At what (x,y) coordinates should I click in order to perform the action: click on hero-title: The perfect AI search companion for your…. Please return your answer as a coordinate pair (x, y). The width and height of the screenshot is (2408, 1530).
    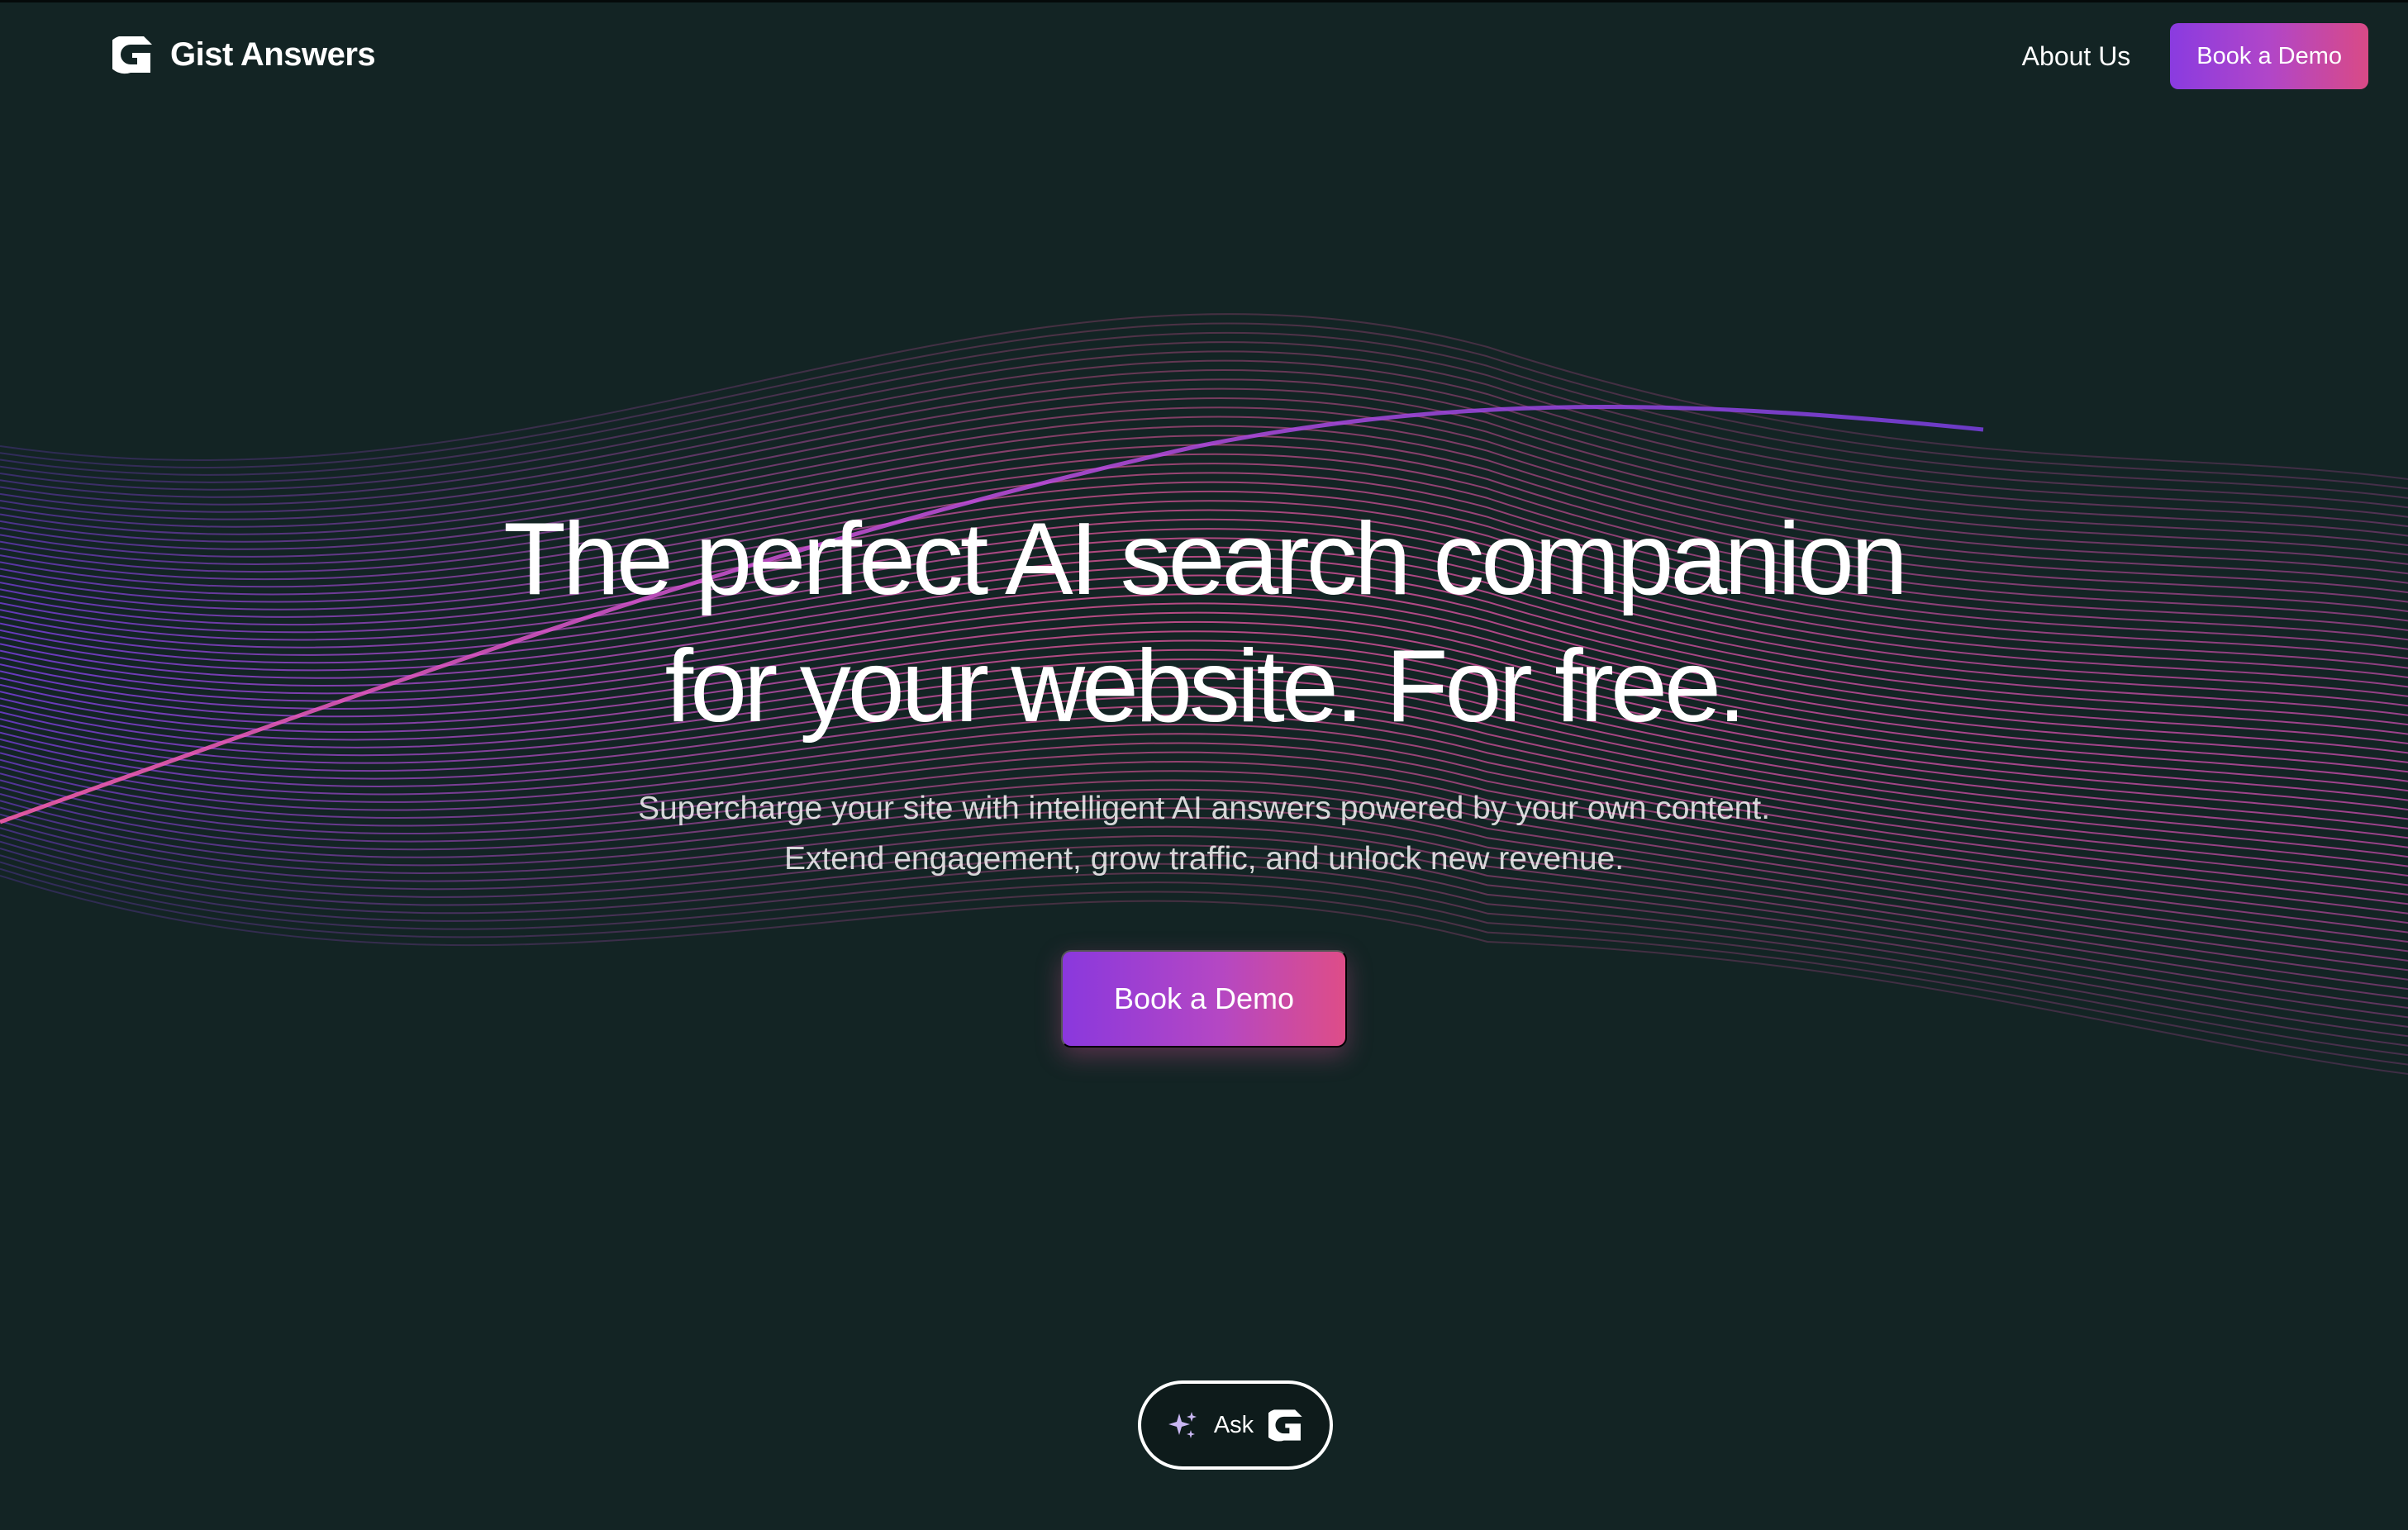
    Looking at the image, I should click on (1204, 623).